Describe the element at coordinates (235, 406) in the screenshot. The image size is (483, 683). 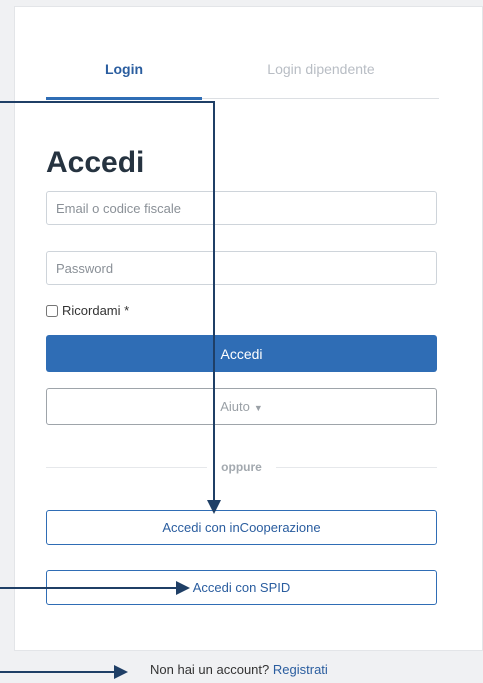
I see `help-label: Aiuto` at that location.